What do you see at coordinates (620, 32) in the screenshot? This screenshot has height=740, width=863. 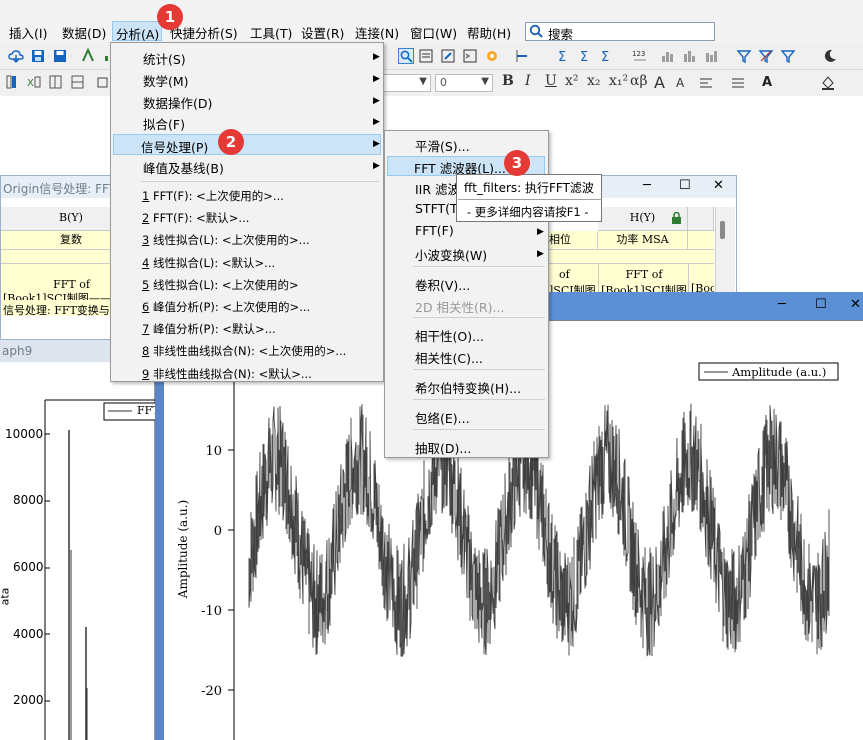 I see `search-box: 搜索` at bounding box center [620, 32].